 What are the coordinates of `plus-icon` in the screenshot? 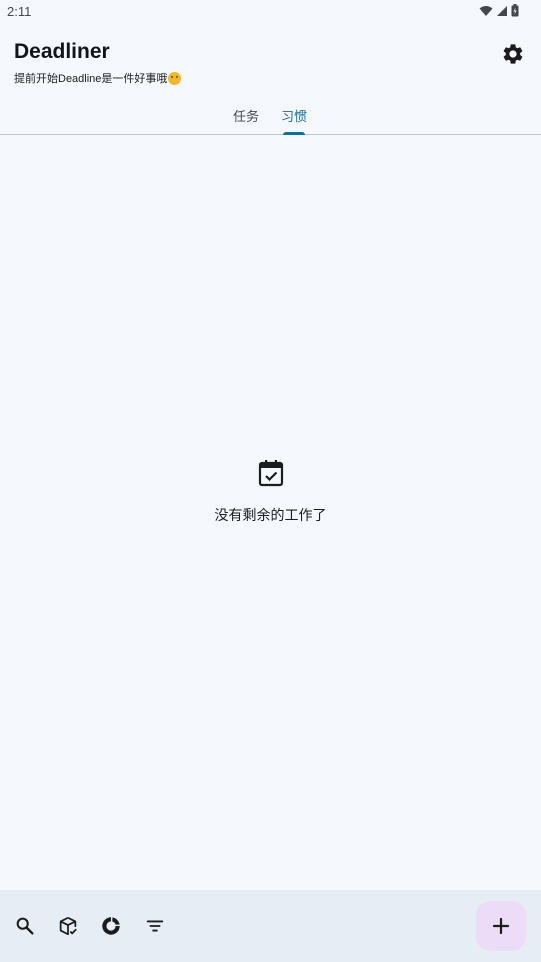 It's located at (501, 926).